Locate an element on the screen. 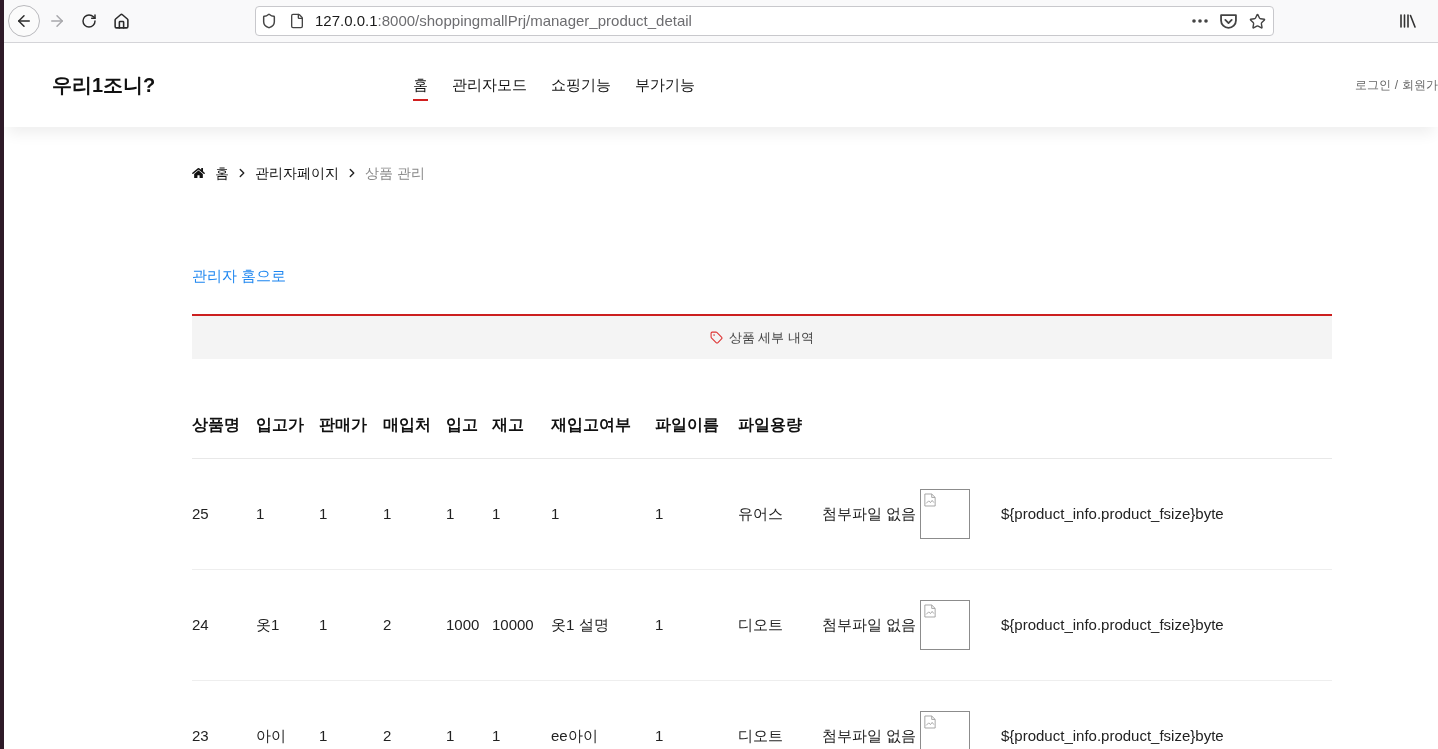 This screenshot has width=1438, height=749. column-header: 파일이름 is located at coordinates (687, 424).